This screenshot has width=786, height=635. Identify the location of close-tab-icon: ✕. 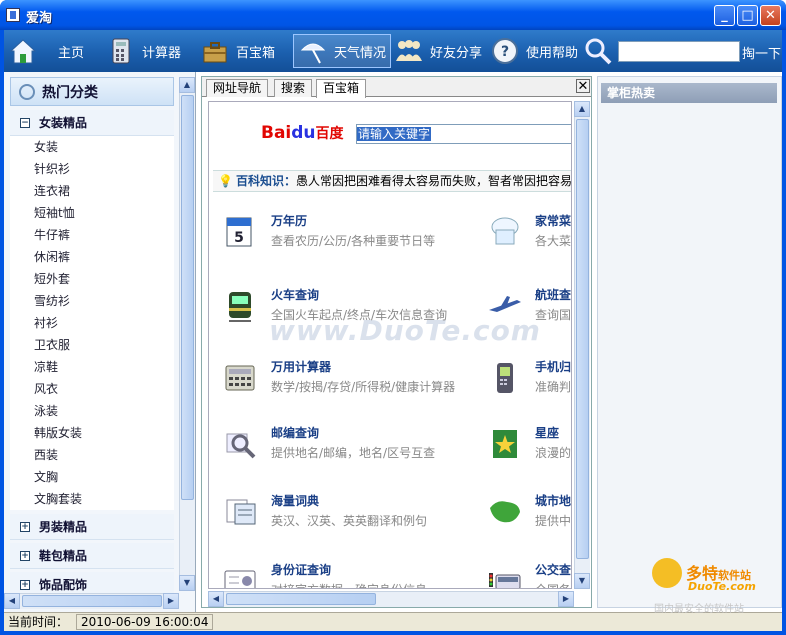
(583, 86).